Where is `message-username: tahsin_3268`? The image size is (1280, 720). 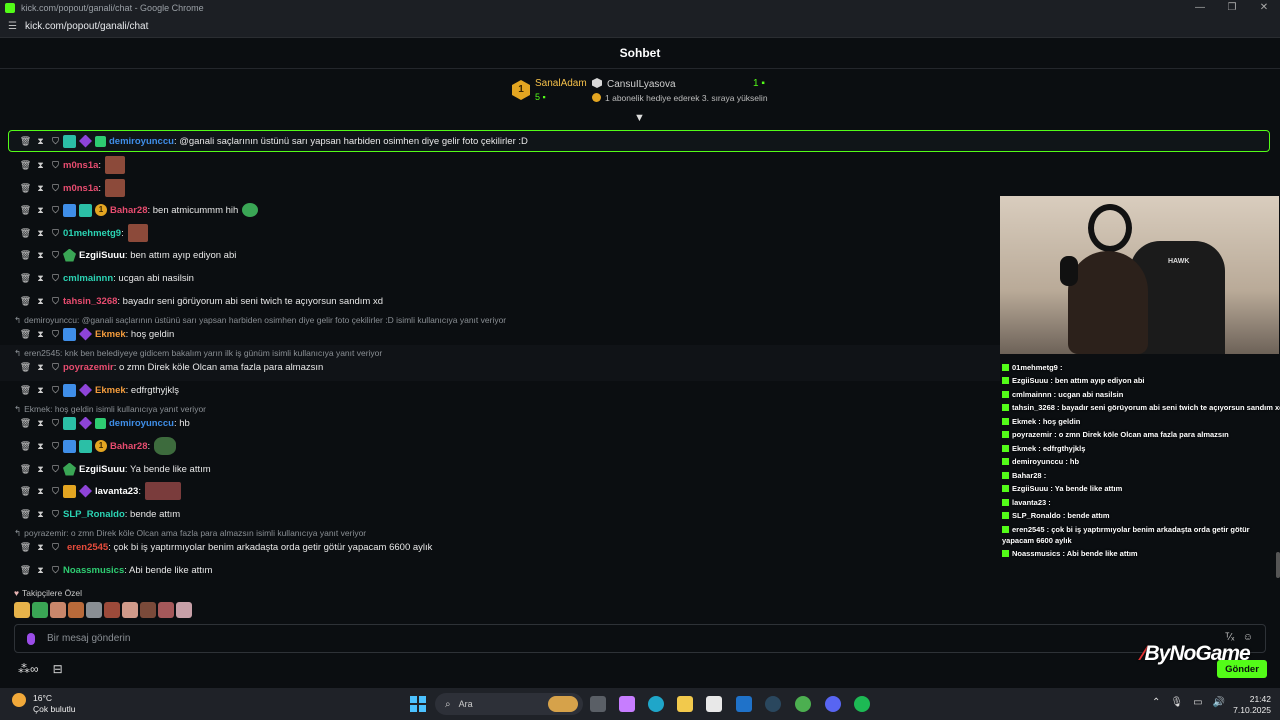
message-username: tahsin_3268 is located at coordinates (90, 301).